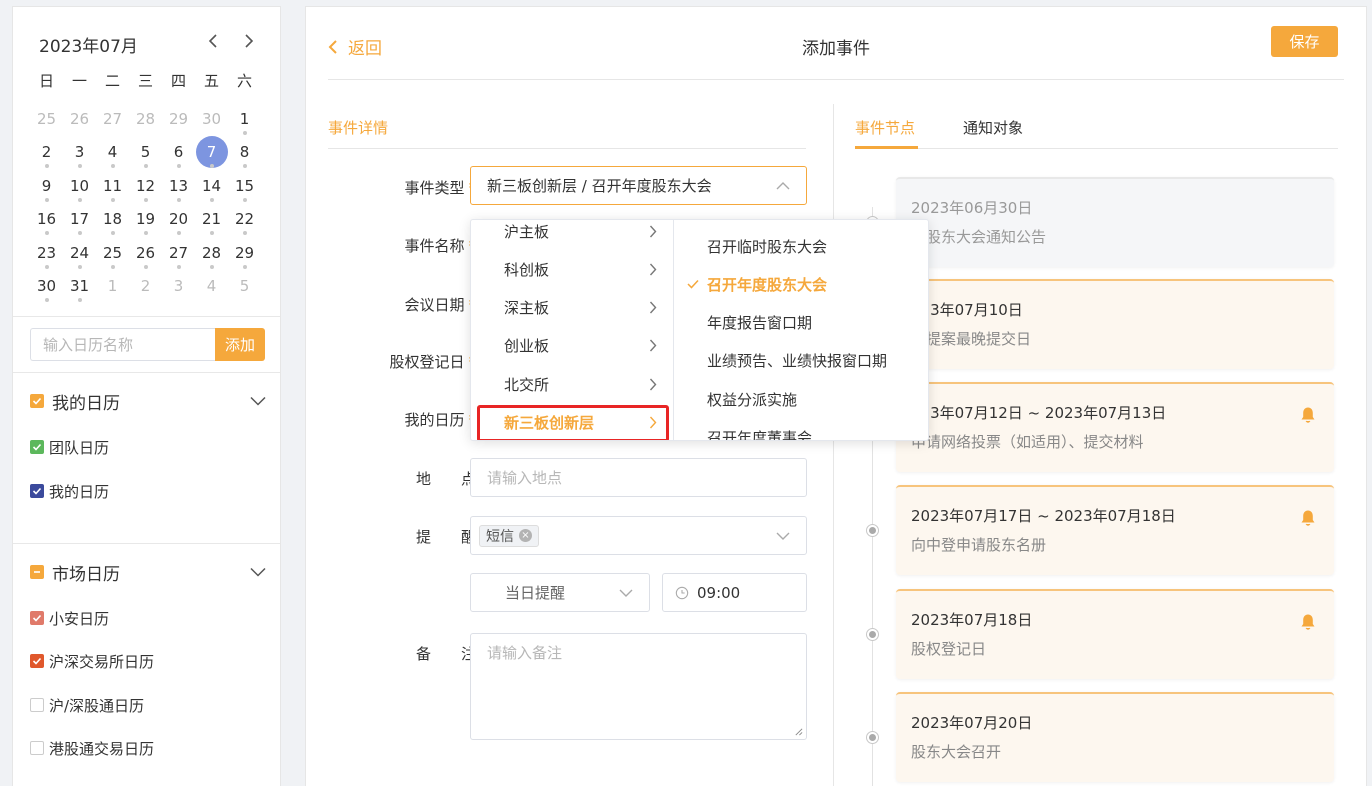 The height and width of the screenshot is (786, 1372). Describe the element at coordinates (1115, 634) in the screenshot. I see `timeline-event-card: 2023年07月18日 股权登记日` at that location.